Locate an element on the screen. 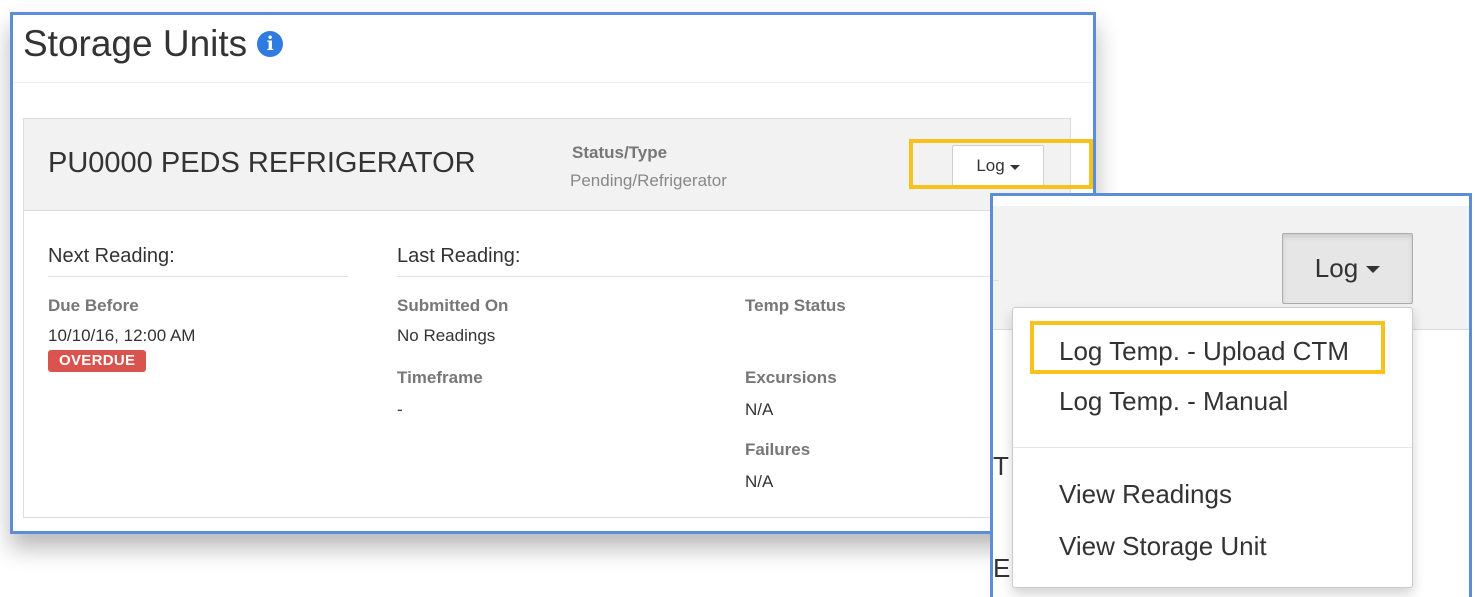 Image resolution: width=1475 pixels, height=597 pixels. upload-ctm-highlight is located at coordinates (1207, 347).